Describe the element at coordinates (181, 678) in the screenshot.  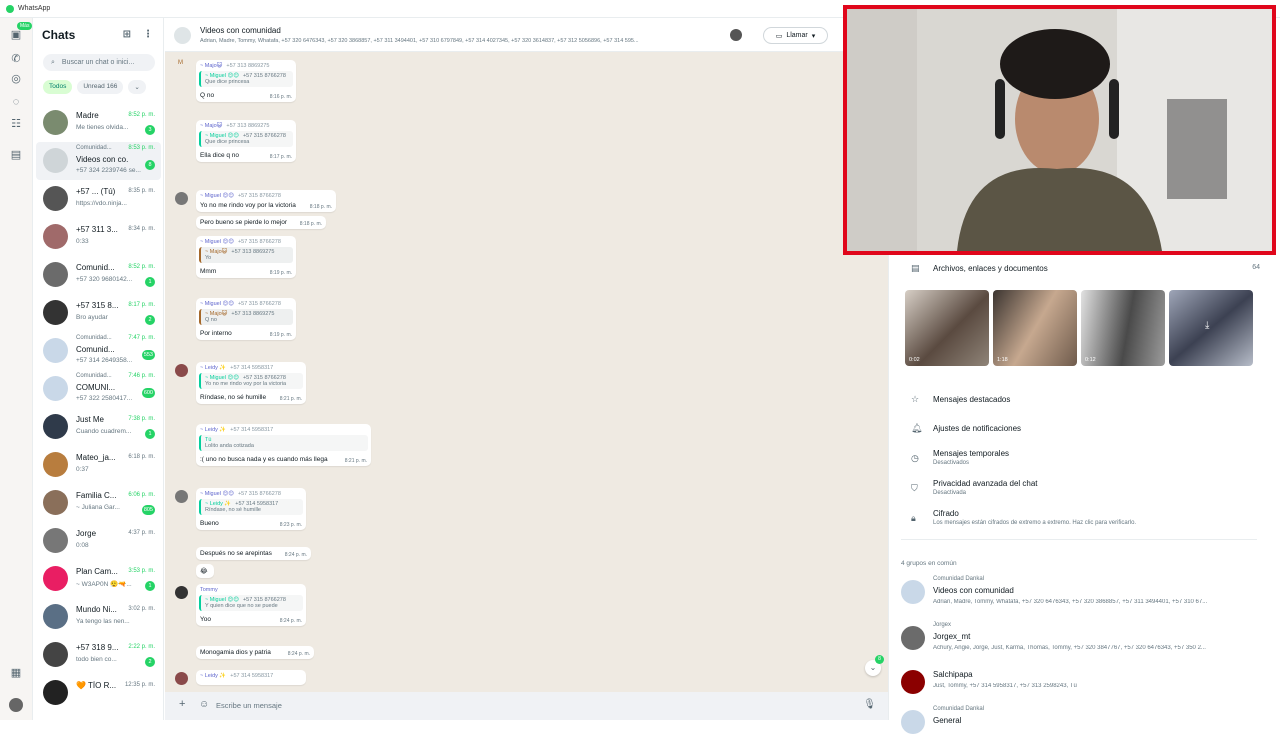
I see `sender-avatar` at that location.